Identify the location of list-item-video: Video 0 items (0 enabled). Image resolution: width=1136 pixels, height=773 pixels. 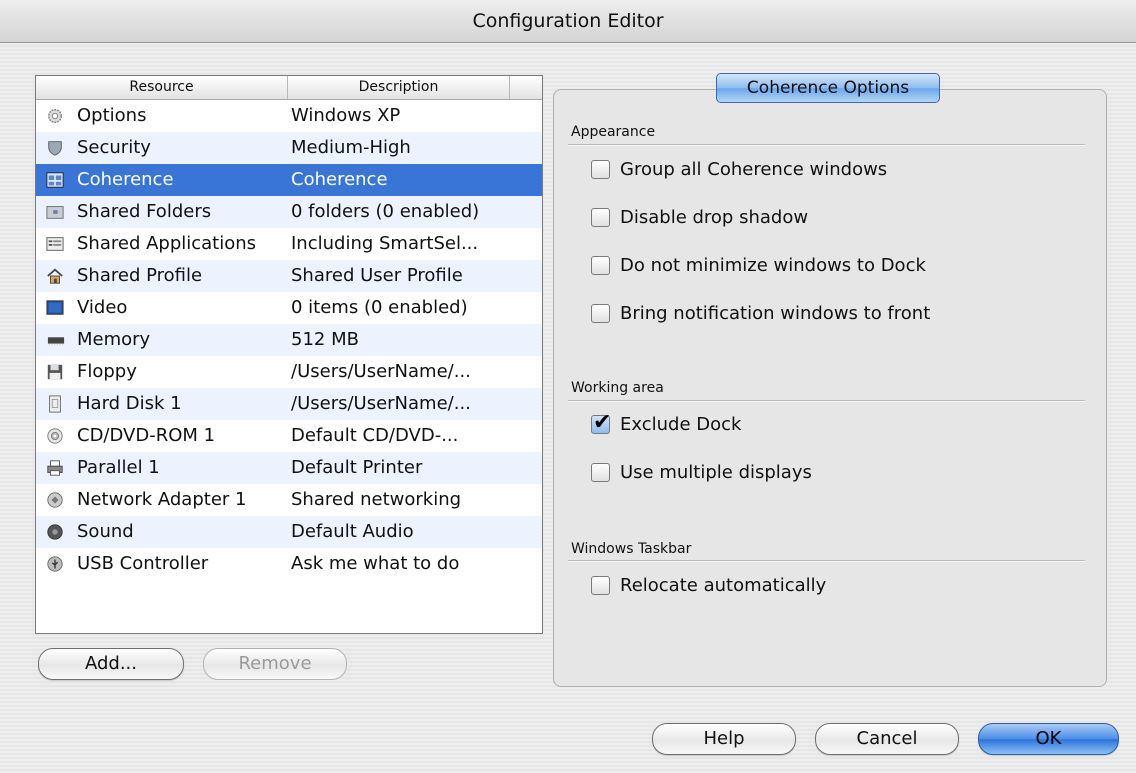
(289, 308).